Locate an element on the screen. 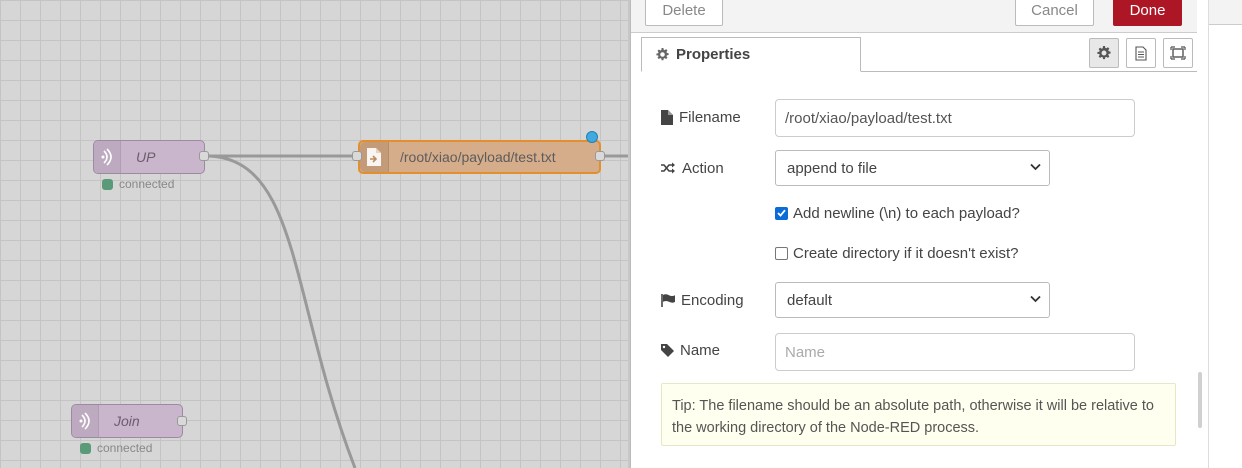 The image size is (1242, 468). cancel-button: Cancel is located at coordinates (1054, 13).